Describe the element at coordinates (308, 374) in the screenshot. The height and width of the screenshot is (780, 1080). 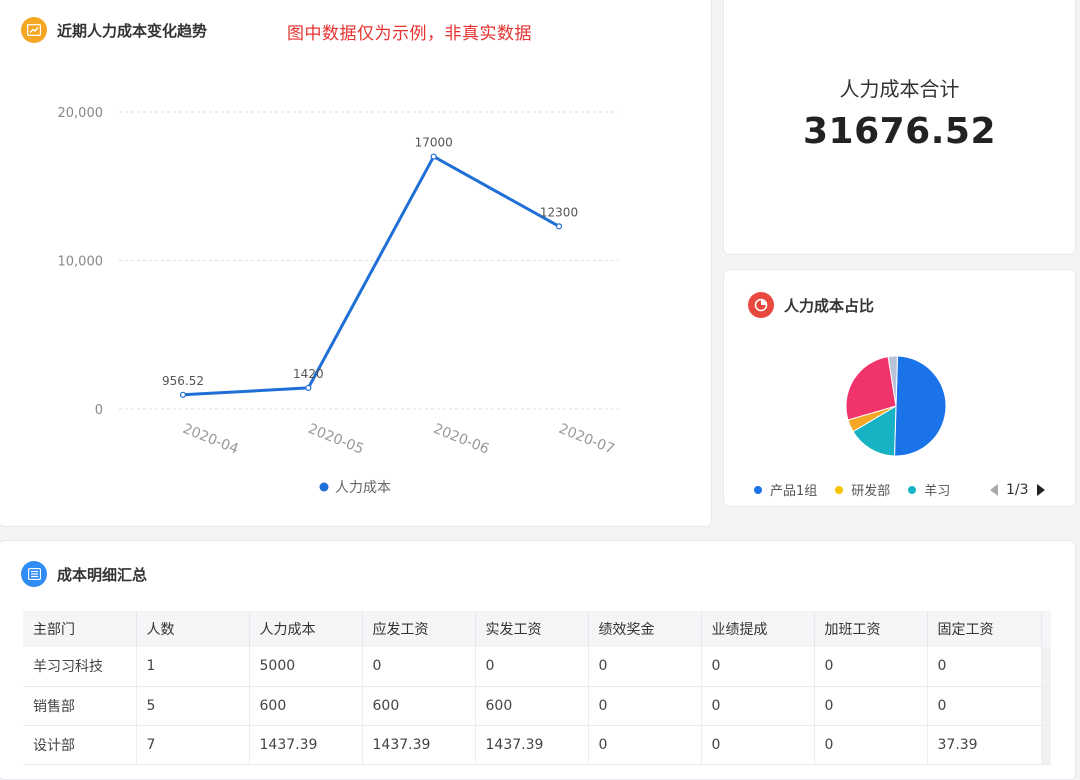
I see `data-label: 1420` at that location.